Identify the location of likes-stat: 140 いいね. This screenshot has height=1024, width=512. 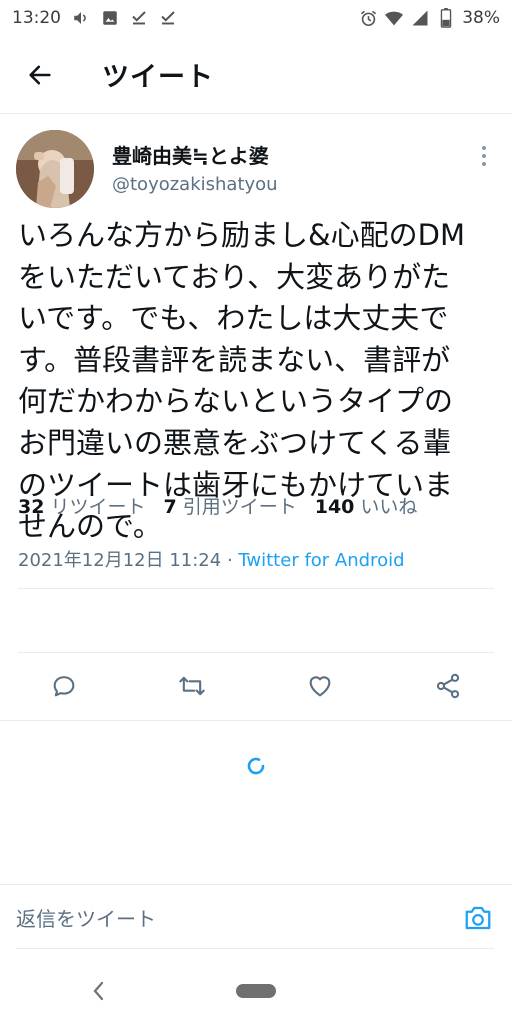
(366, 505).